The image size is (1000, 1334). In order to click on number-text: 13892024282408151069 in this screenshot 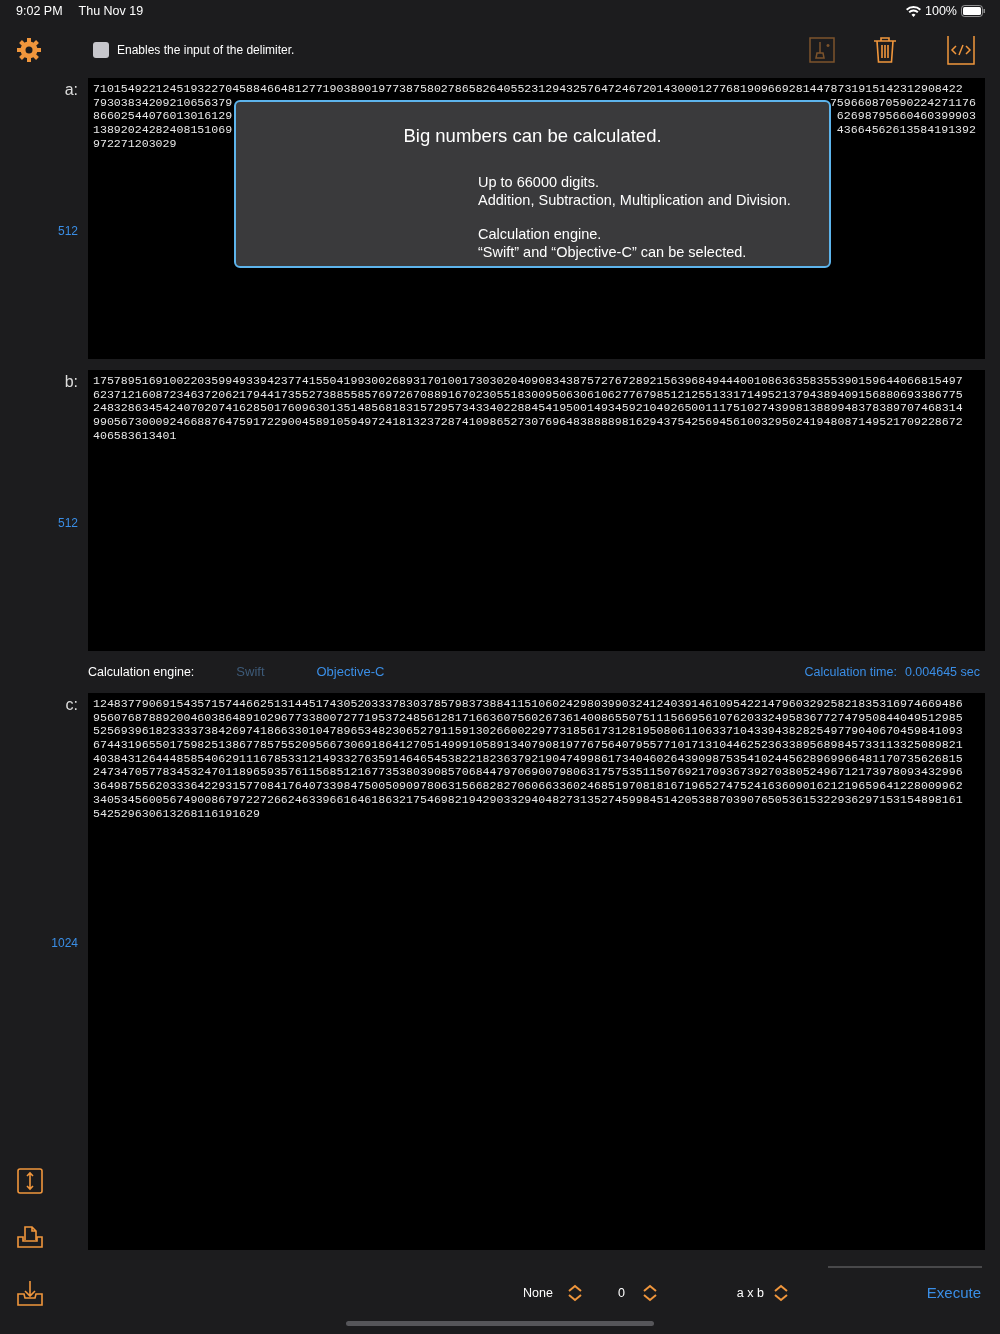, I will do `click(163, 130)`.